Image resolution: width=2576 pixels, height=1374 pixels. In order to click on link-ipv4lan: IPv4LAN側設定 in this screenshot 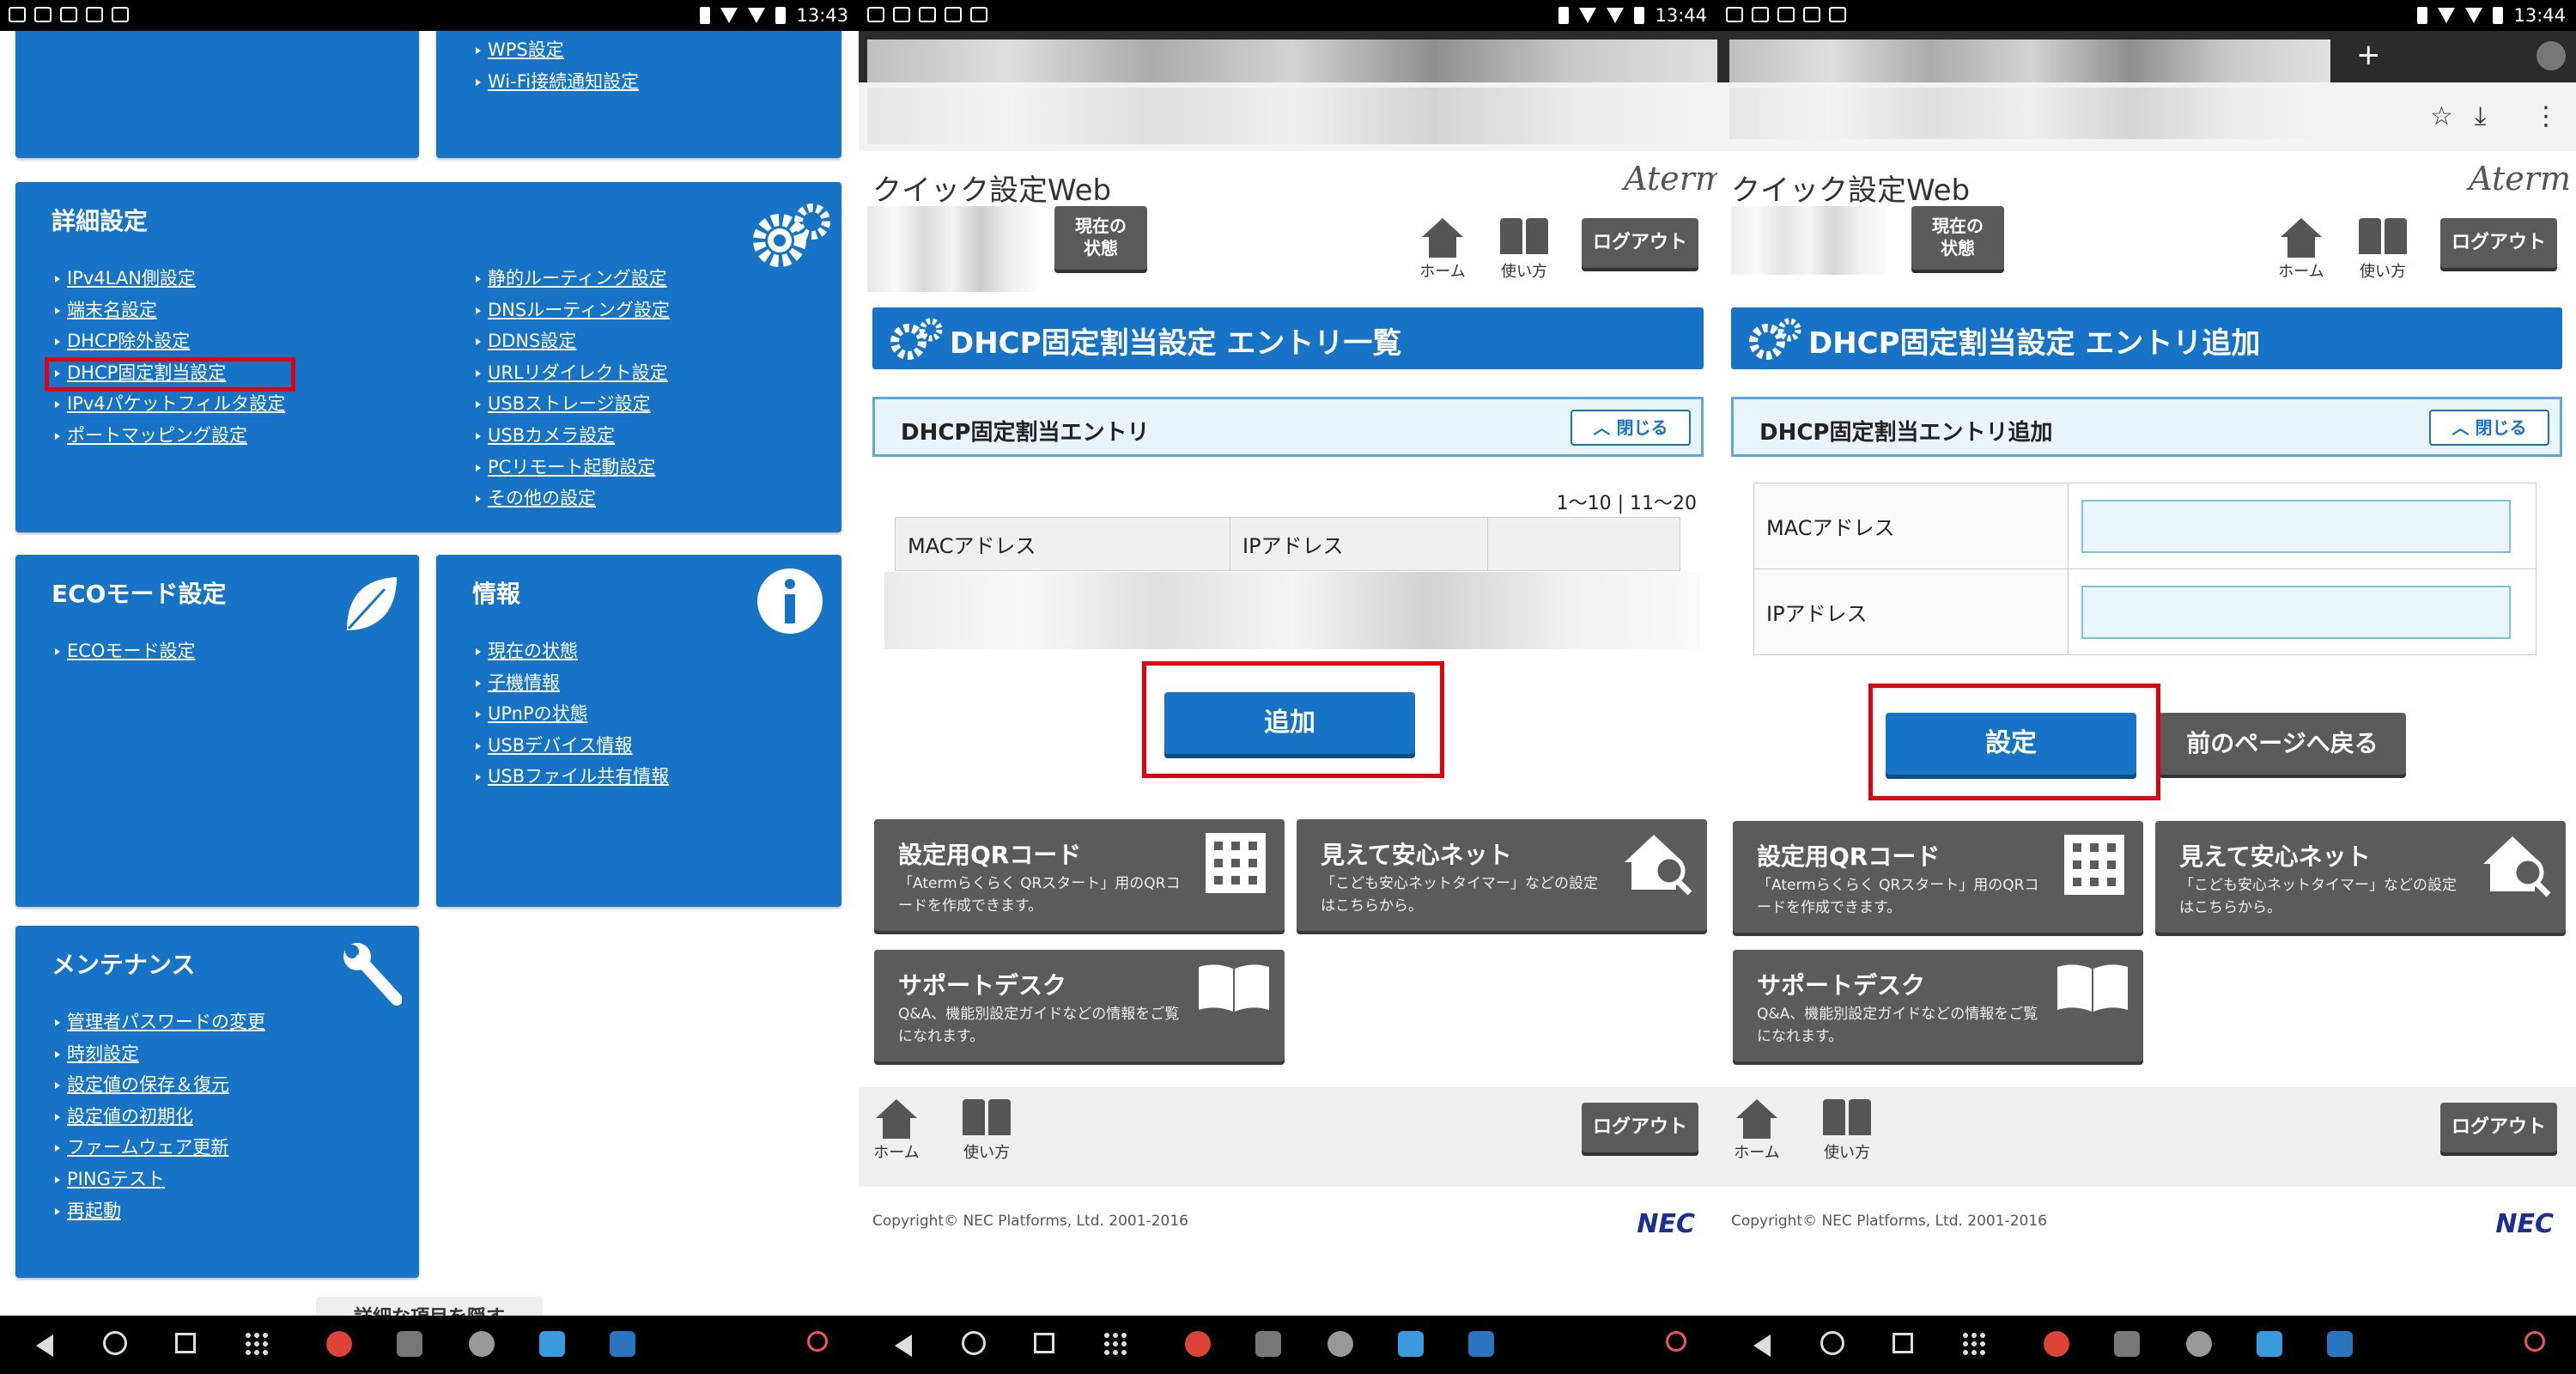, I will do `click(167, 279)`.